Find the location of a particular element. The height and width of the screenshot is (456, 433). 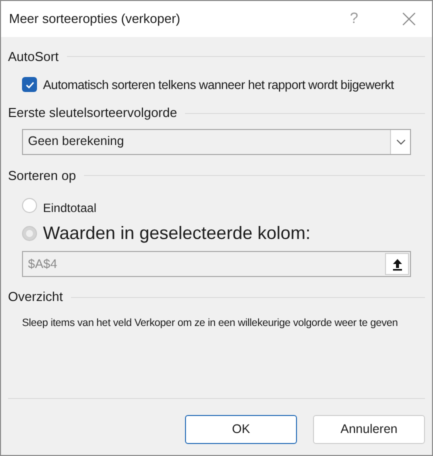

dialog-button: Annuleren is located at coordinates (369, 429).